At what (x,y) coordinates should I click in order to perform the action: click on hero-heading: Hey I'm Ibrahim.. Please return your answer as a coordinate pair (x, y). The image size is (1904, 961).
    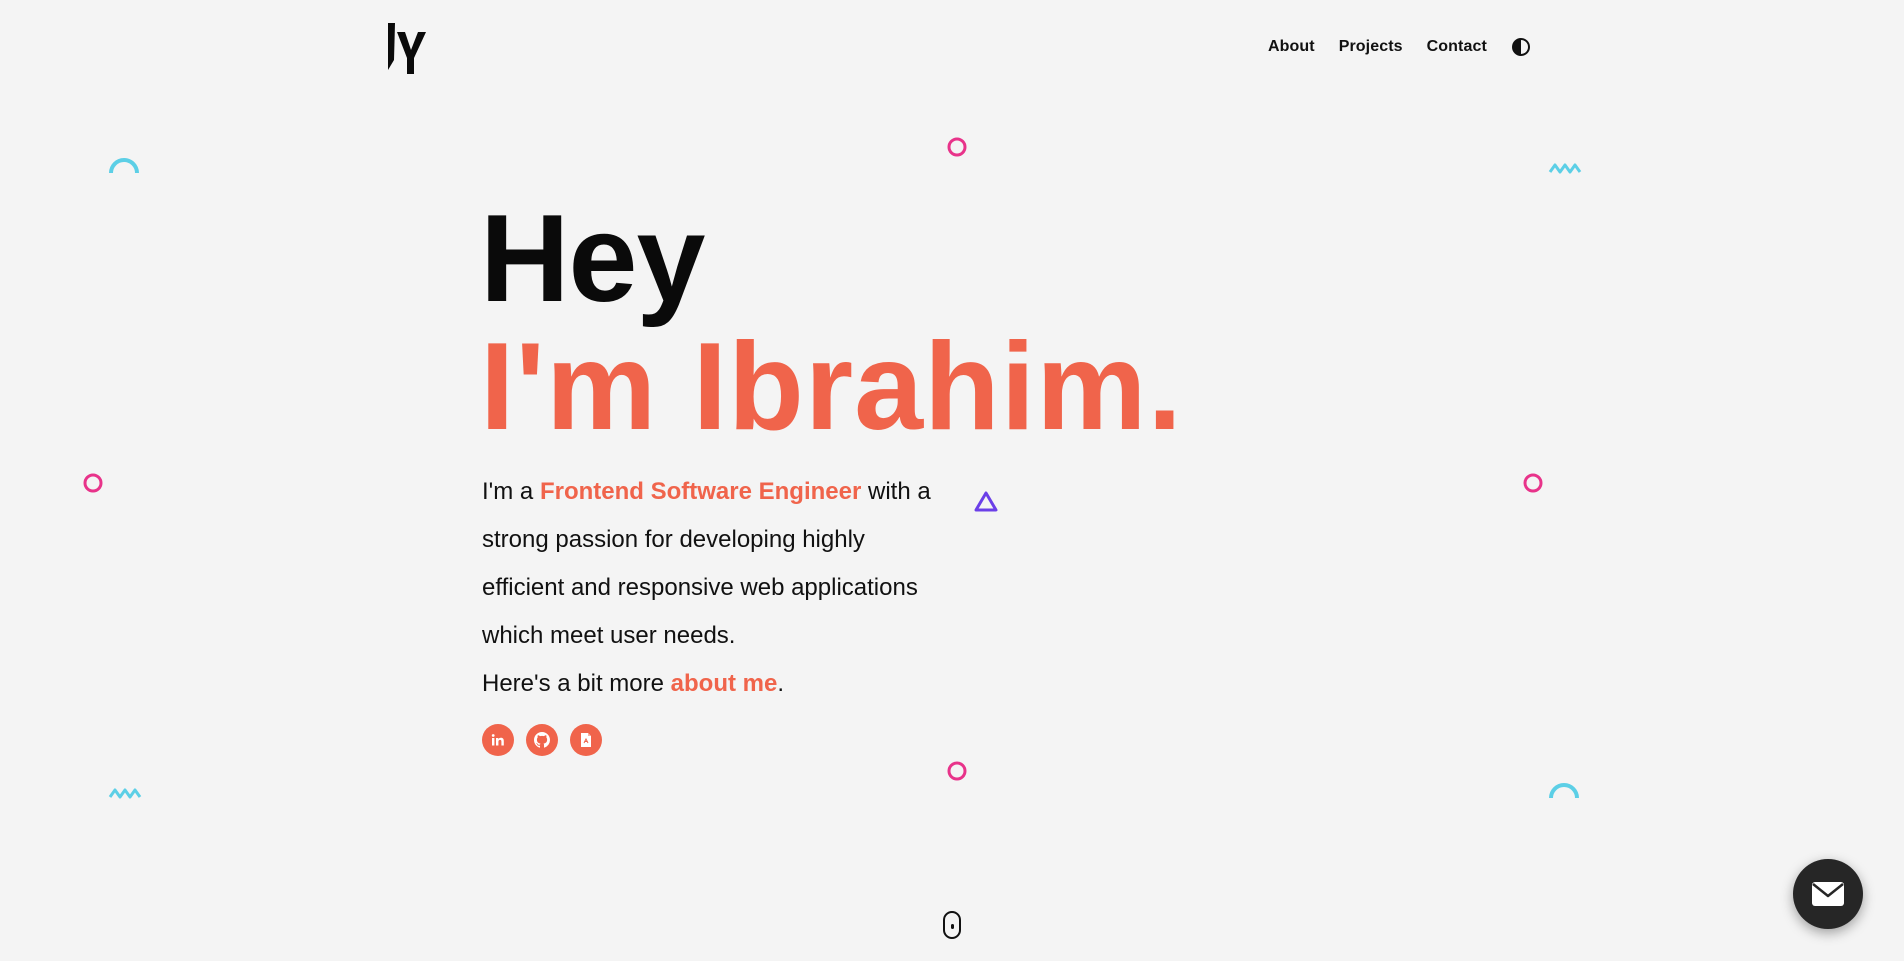
    Looking at the image, I should click on (831, 323).